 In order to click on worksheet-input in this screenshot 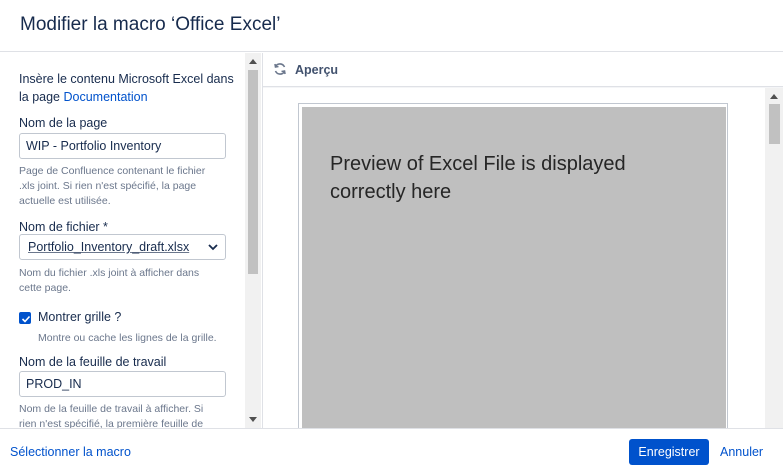, I will do `click(122, 384)`.